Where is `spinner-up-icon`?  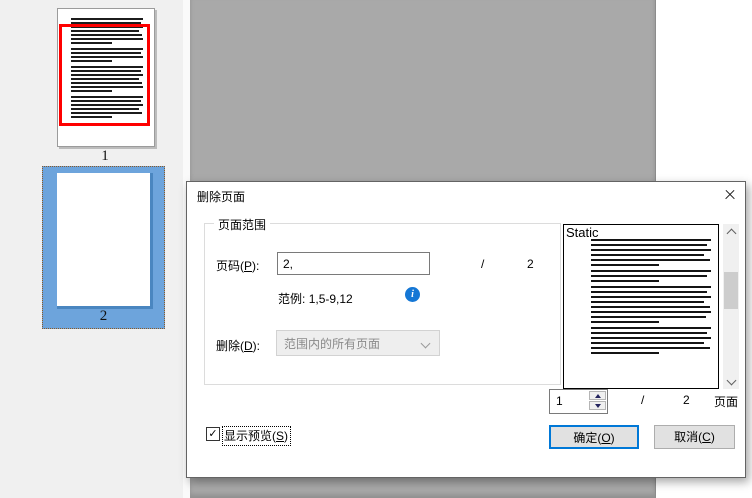 spinner-up-icon is located at coordinates (597, 395).